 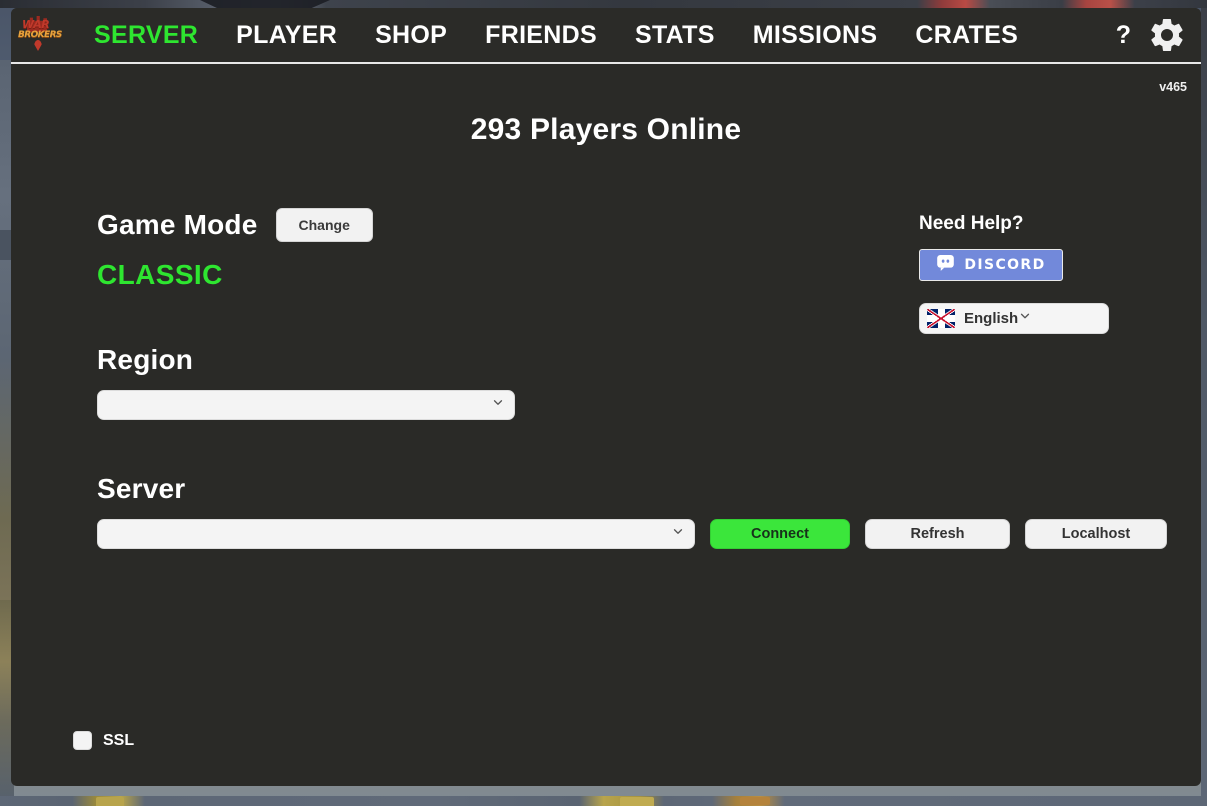 What do you see at coordinates (1096, 534) in the screenshot?
I see `localhost-button: Localhost` at bounding box center [1096, 534].